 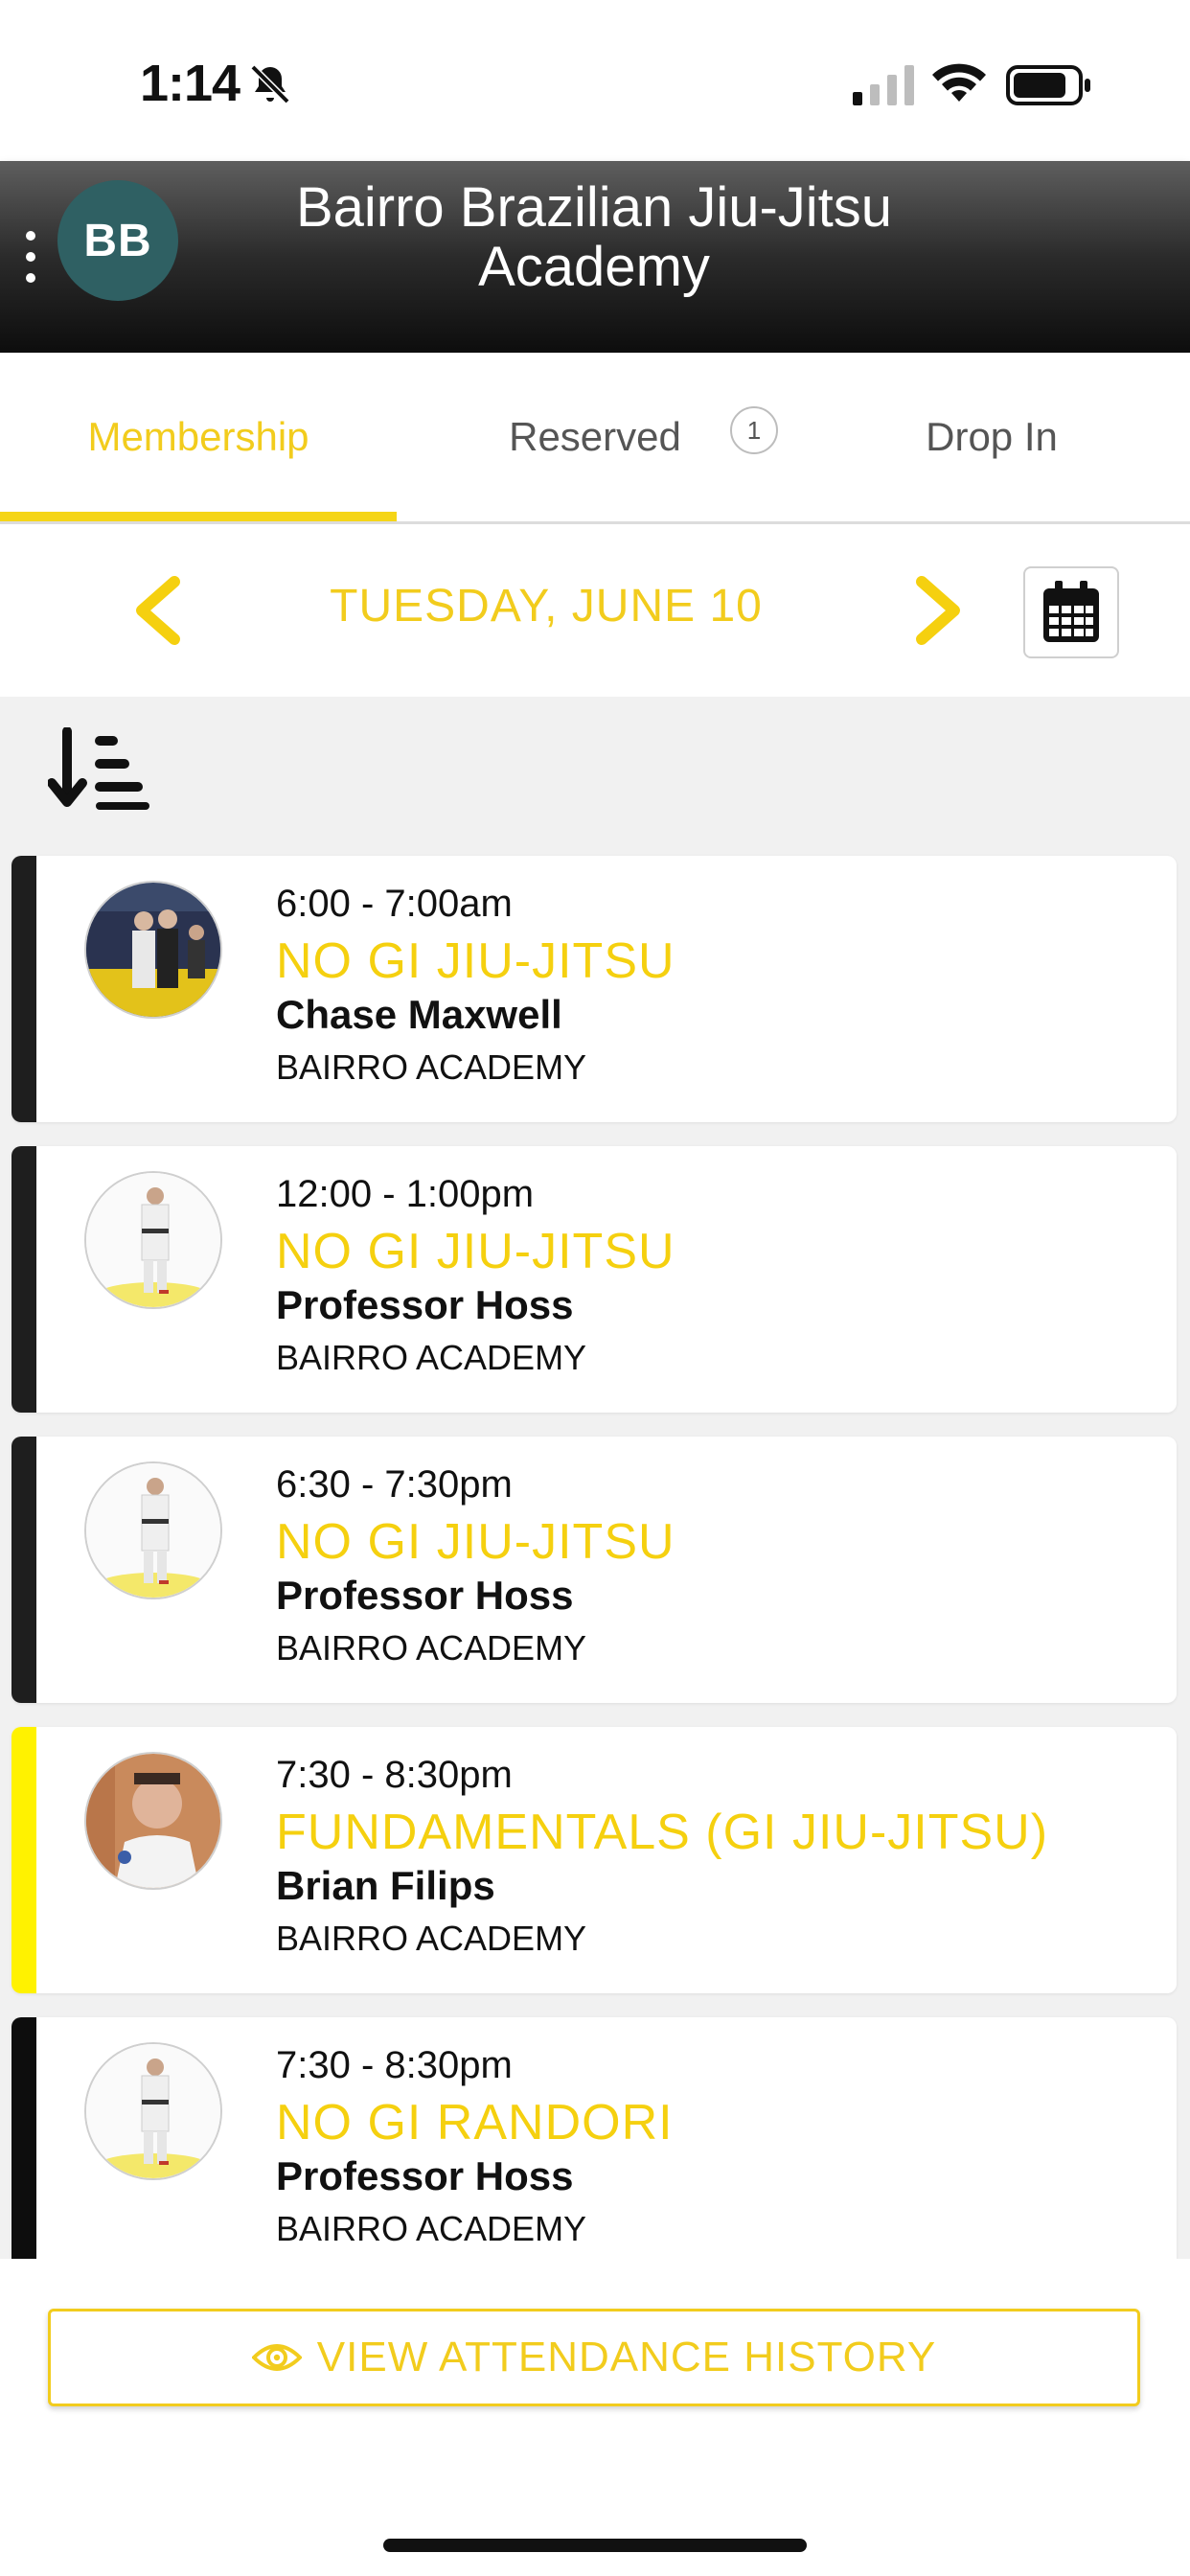 What do you see at coordinates (959, 82) in the screenshot?
I see `wifi-icon` at bounding box center [959, 82].